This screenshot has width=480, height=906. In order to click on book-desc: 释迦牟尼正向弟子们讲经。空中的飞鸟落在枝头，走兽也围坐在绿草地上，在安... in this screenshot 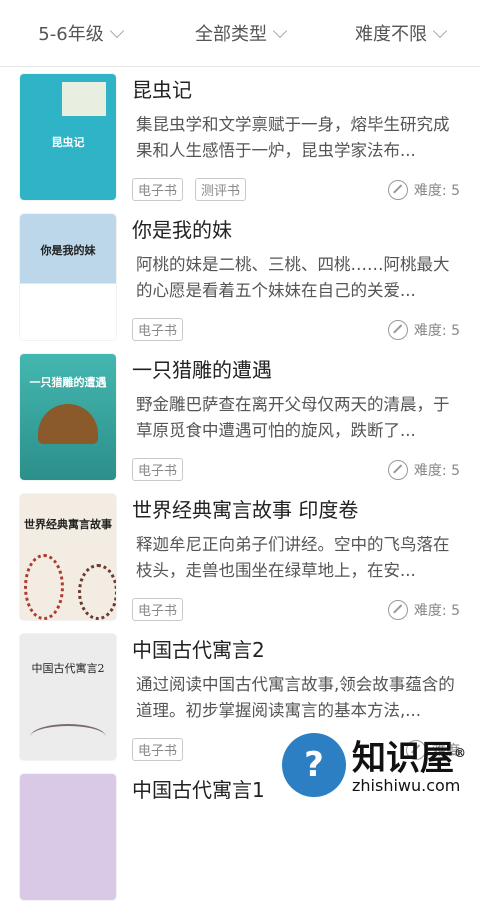, I will do `click(293, 557)`.